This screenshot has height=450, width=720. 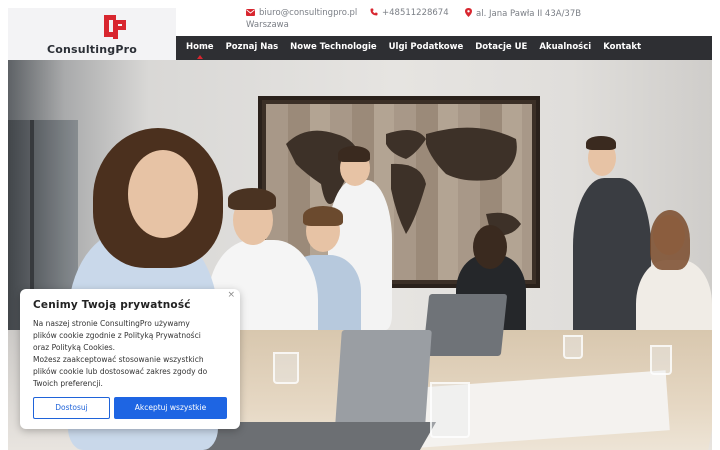 I want to click on map-pin-icon, so click(x=468, y=12).